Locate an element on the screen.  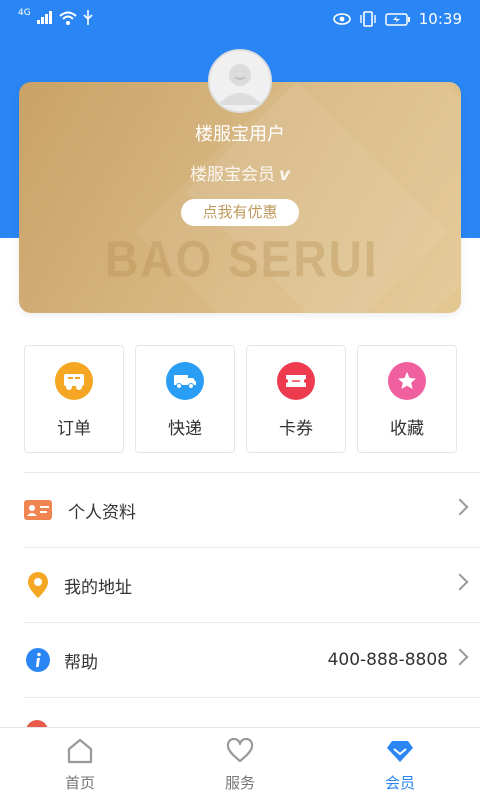
heart-icon is located at coordinates (240, 750).